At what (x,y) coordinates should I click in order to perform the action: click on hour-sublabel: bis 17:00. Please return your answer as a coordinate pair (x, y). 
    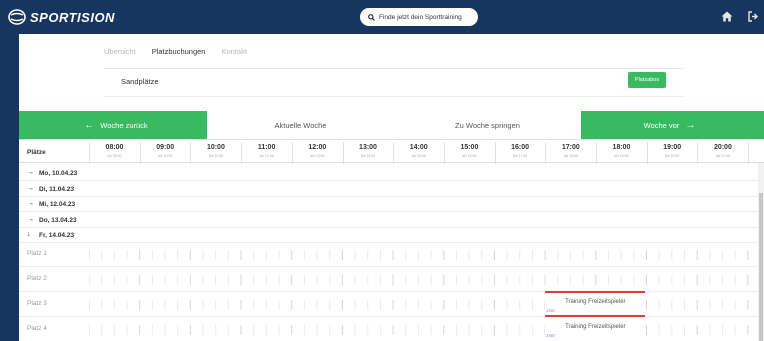
    Looking at the image, I should click on (520, 156).